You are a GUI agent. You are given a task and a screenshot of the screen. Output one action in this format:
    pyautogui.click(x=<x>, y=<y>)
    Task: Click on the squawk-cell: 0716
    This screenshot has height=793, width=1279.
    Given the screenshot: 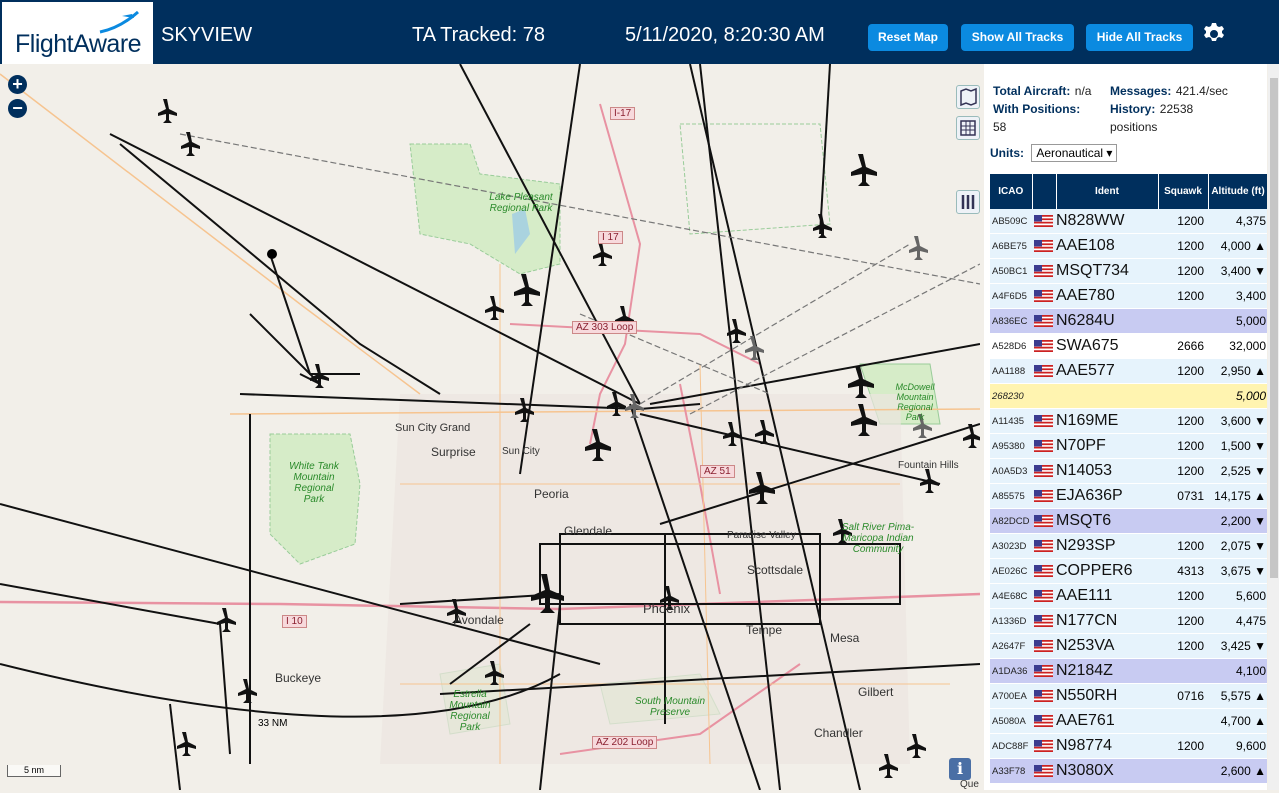 What is the action you would take?
    pyautogui.click(x=1183, y=696)
    